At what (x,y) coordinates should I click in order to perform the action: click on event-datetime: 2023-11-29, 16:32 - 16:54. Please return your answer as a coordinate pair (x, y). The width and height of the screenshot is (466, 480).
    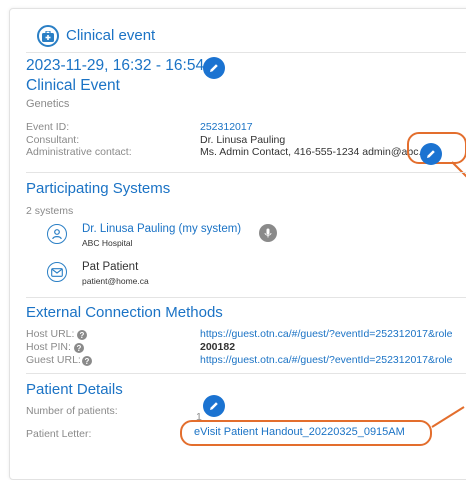
    Looking at the image, I should click on (115, 65).